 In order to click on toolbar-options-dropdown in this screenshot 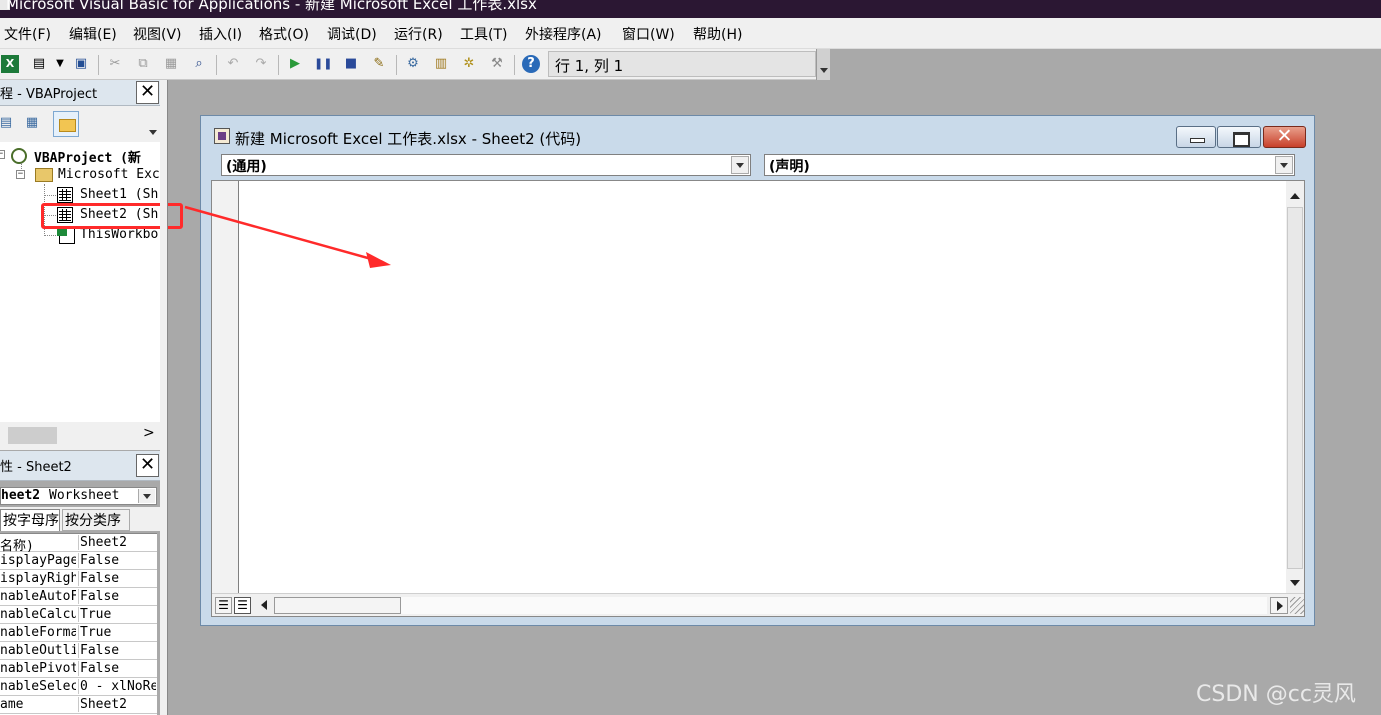, I will do `click(823, 64)`.